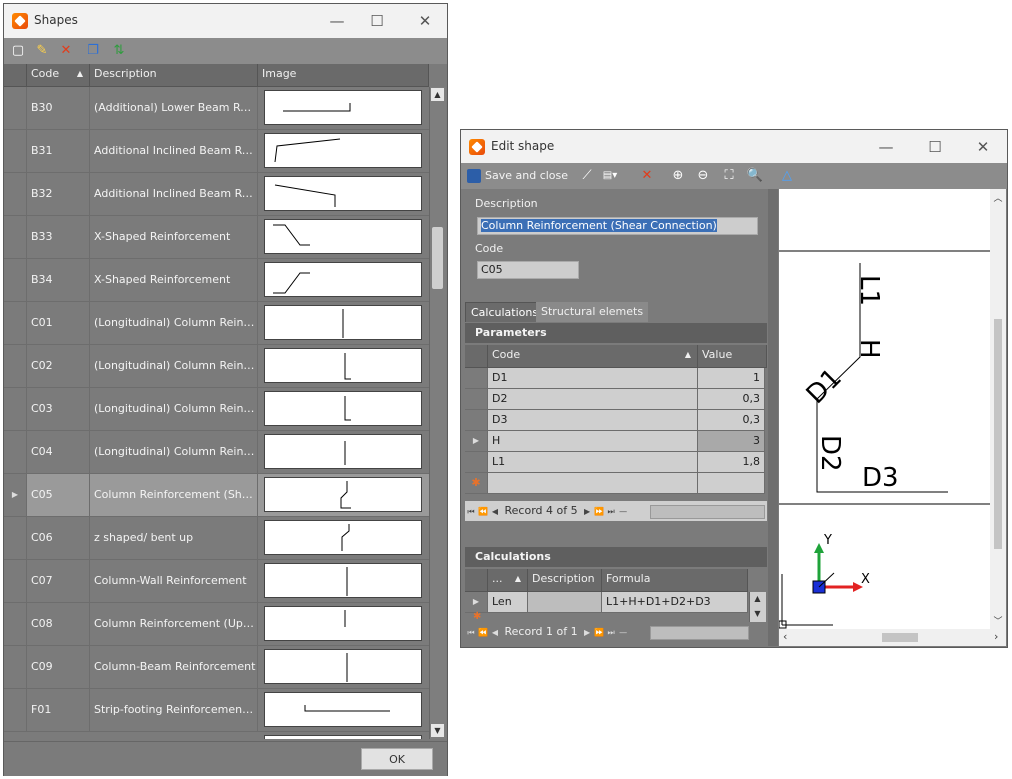 This screenshot has width=1012, height=779. Describe the element at coordinates (616, 441) in the screenshot. I see `parameter-row: ▶ H 3` at that location.